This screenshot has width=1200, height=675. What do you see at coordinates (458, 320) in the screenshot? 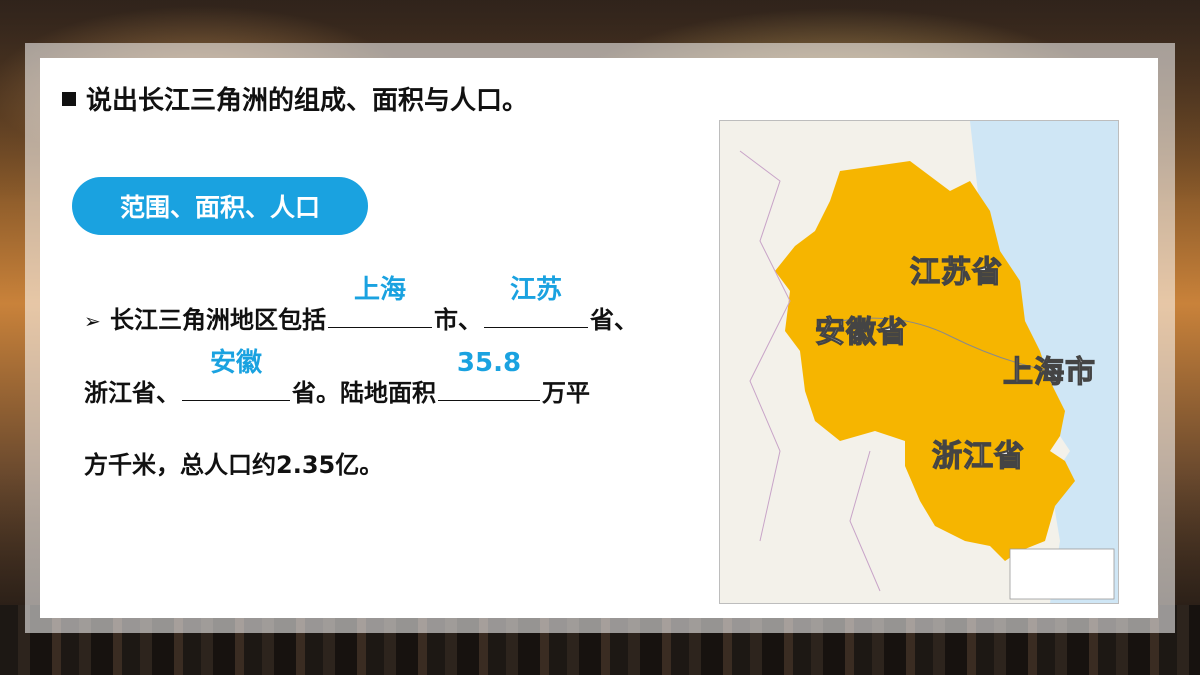
I see `text-part2: 市、` at bounding box center [458, 320].